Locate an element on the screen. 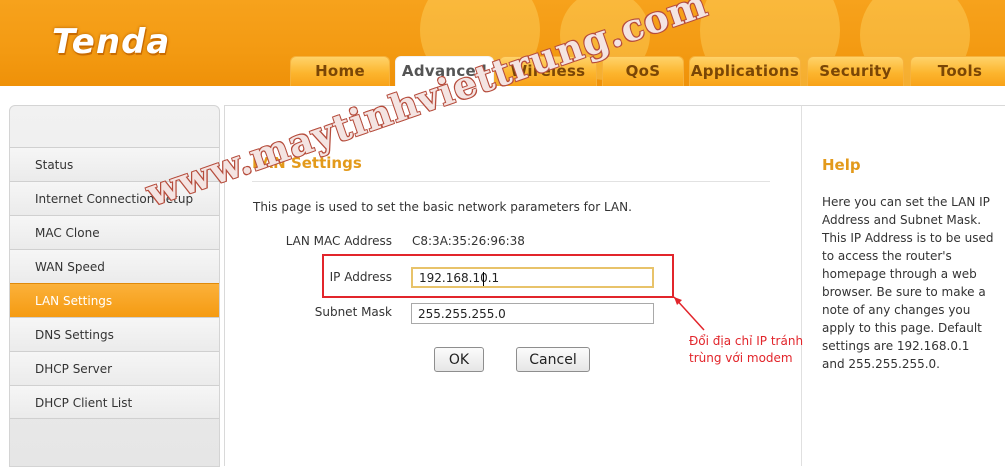  annotation-note: Đổi địa chỉ IP tránh trùng với modem is located at coordinates (746, 349).